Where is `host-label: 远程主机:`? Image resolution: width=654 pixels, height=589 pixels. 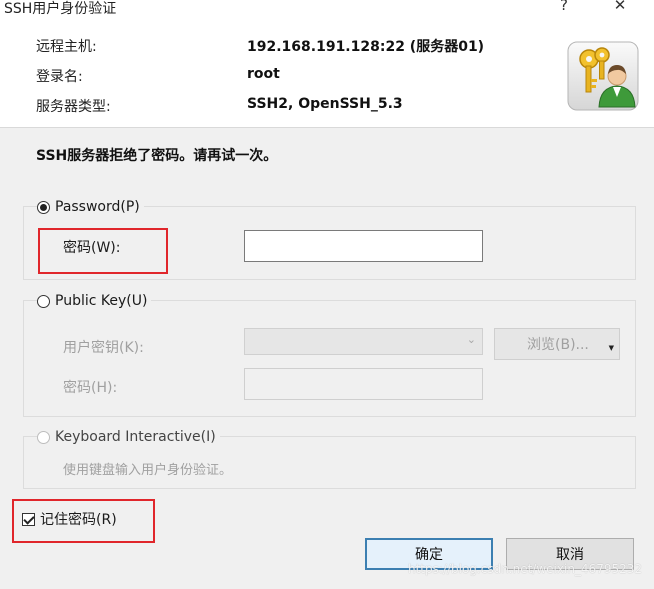
host-label: 远程主机: is located at coordinates (66, 47).